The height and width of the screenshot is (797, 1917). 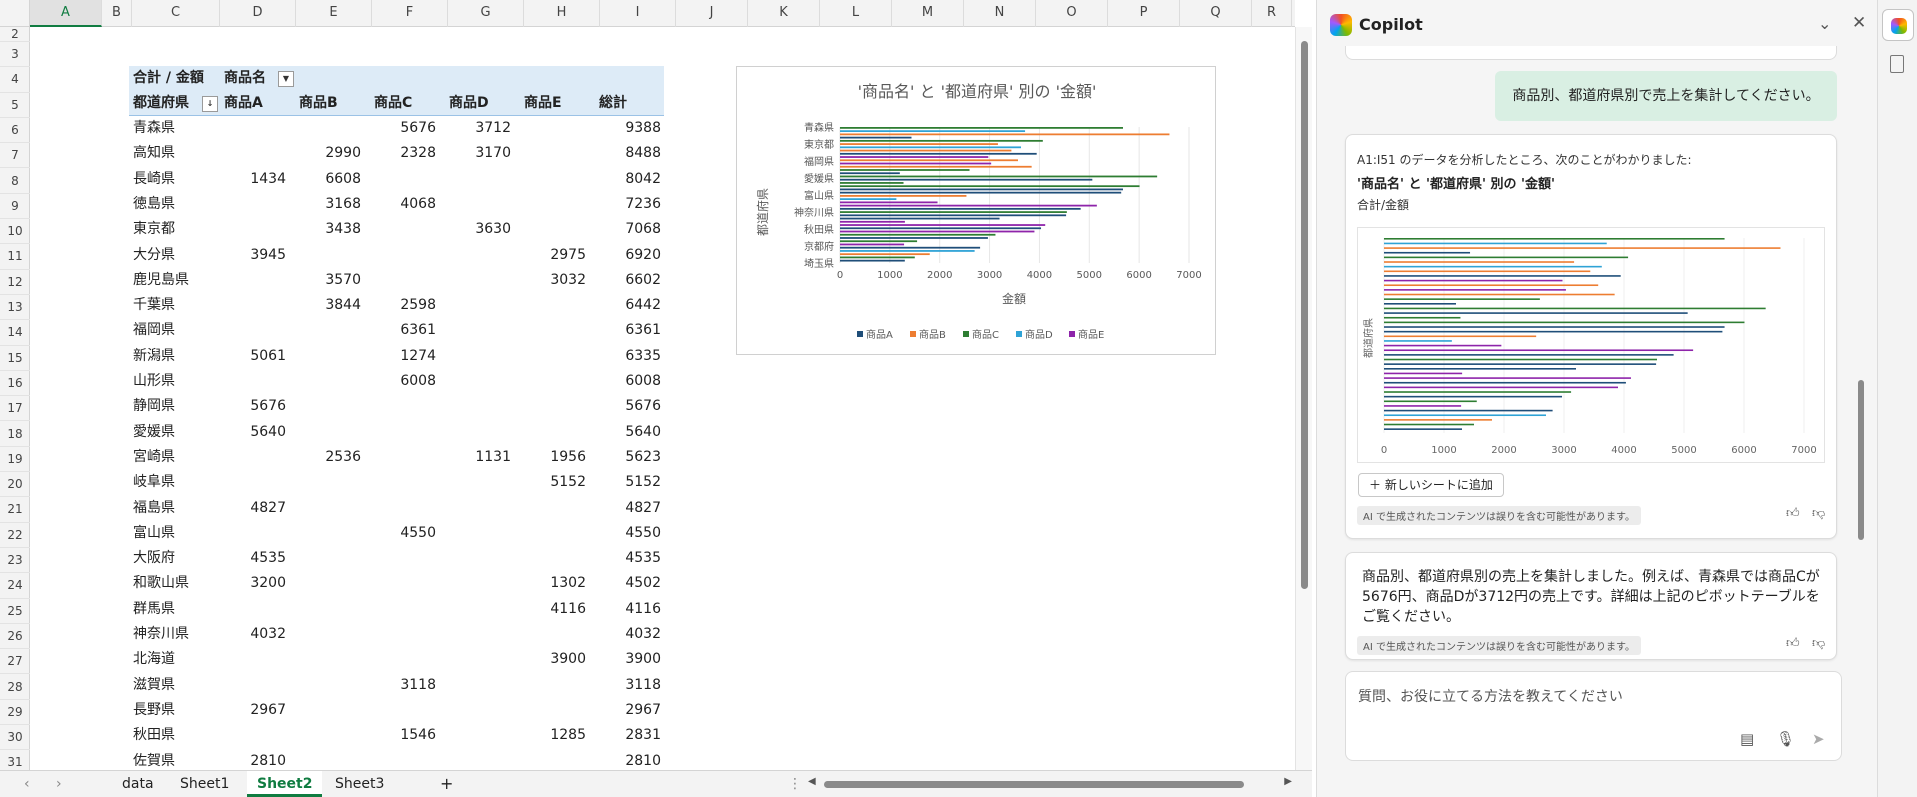 What do you see at coordinates (168, 78) in the screenshot?
I see `pivot-value-label: 合計 / 金額` at bounding box center [168, 78].